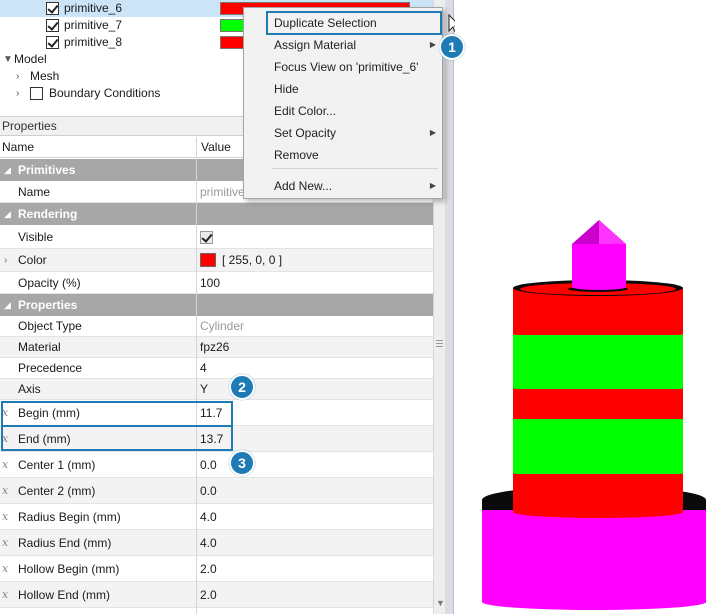  What do you see at coordinates (69, 568) in the screenshot?
I see `prop-label: Hollow Begin (mm)` at bounding box center [69, 568].